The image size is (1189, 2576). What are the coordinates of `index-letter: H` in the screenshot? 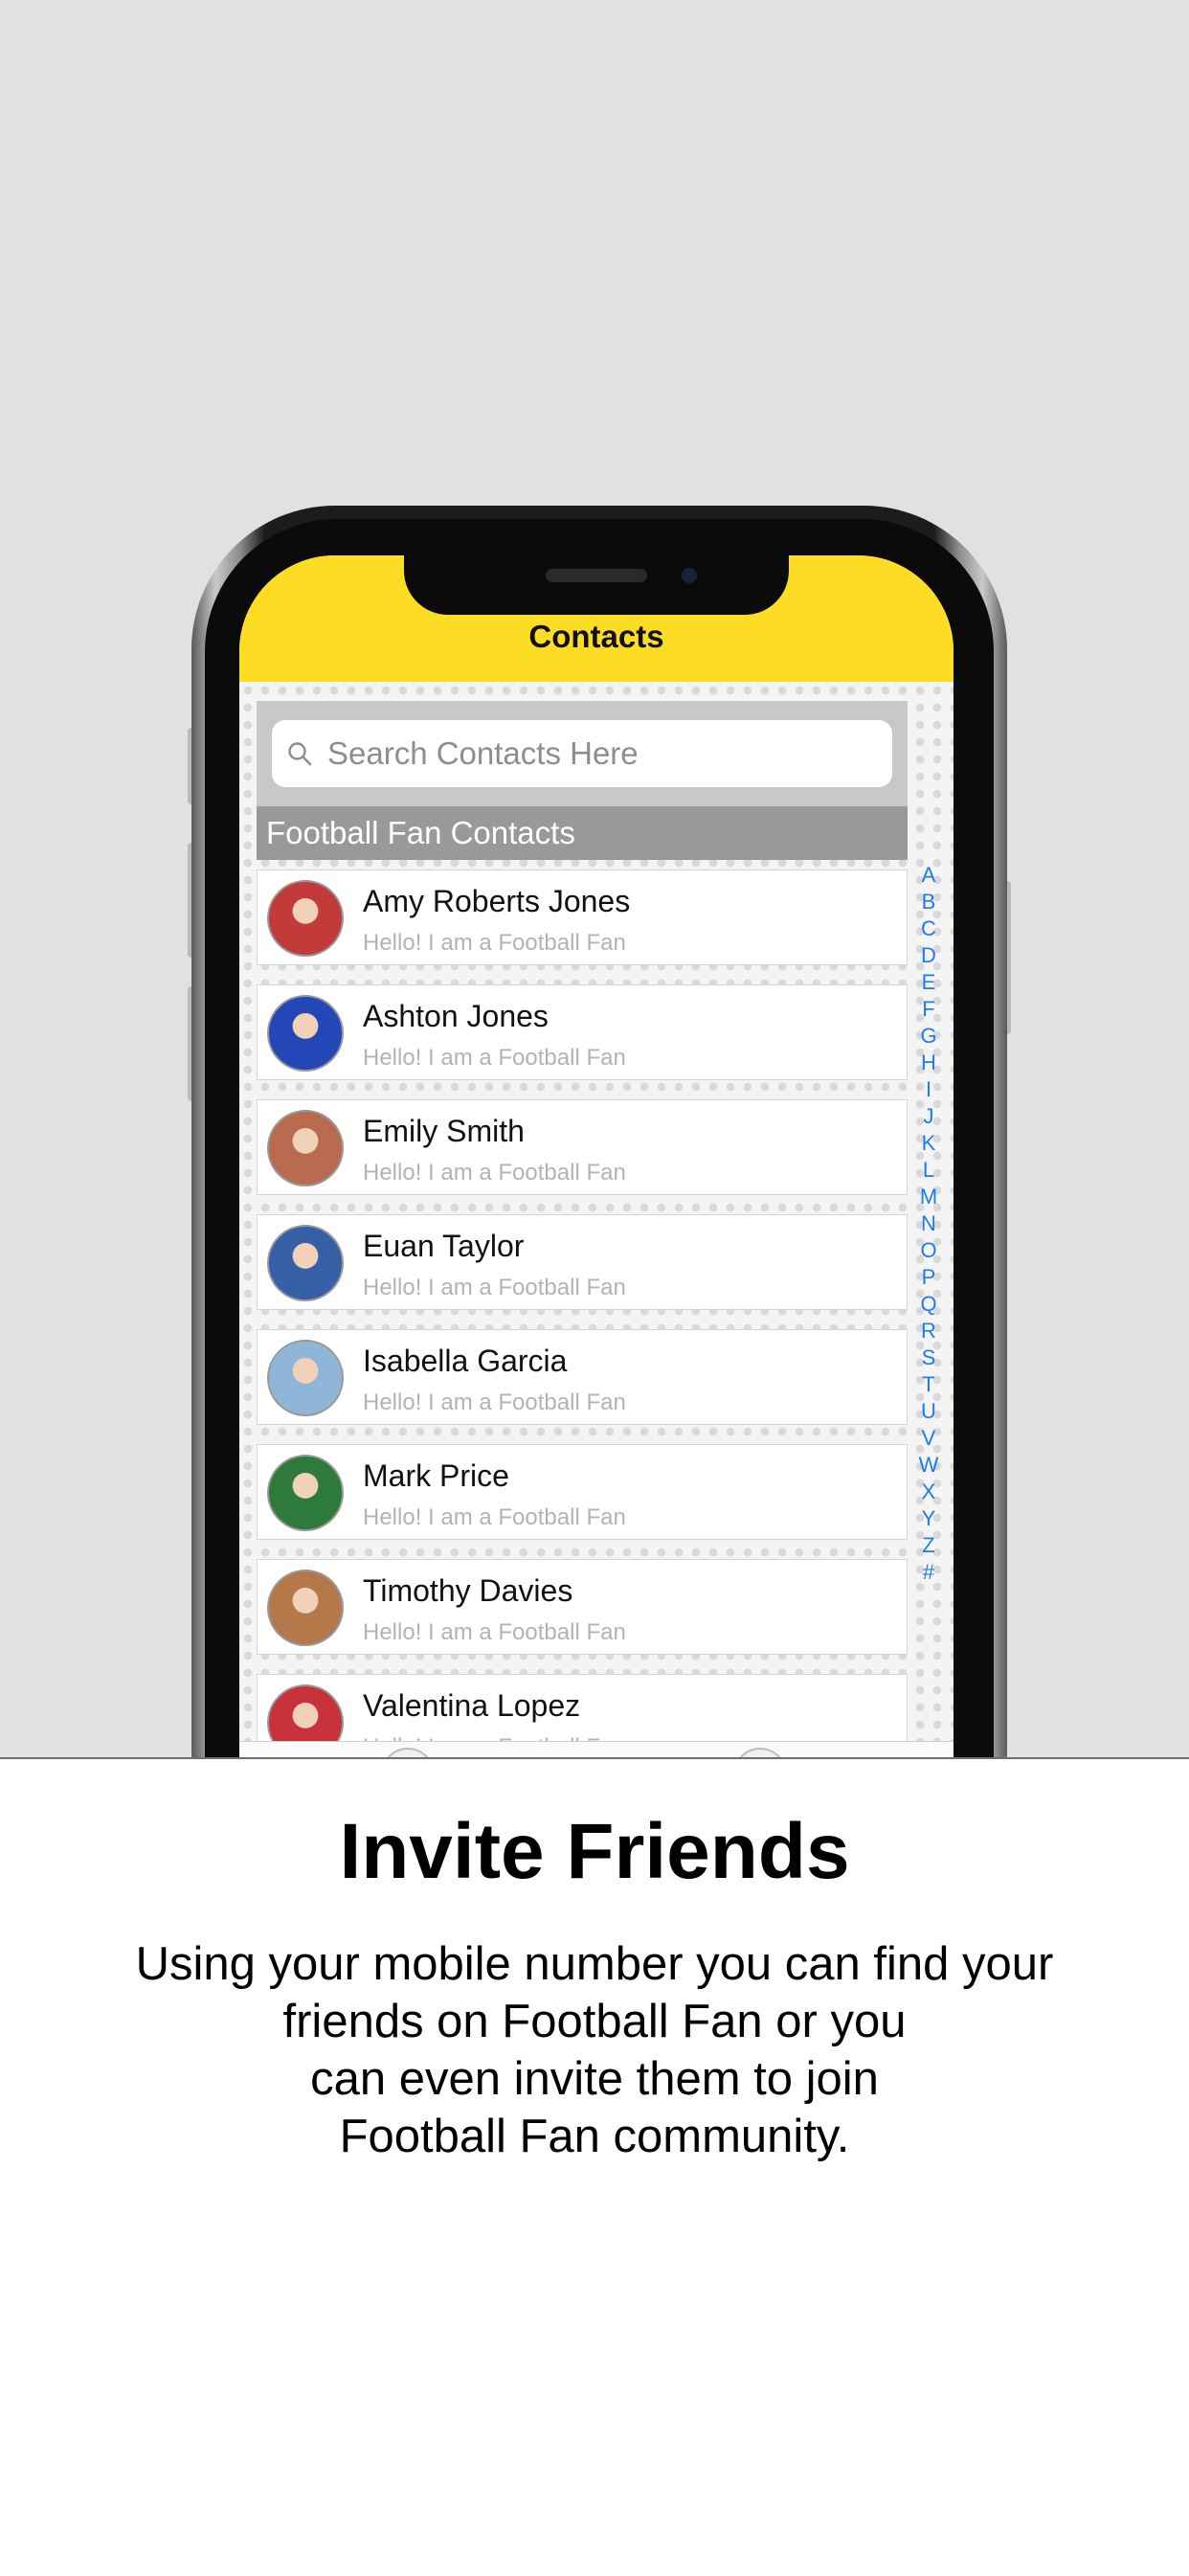 It's located at (928, 1063).